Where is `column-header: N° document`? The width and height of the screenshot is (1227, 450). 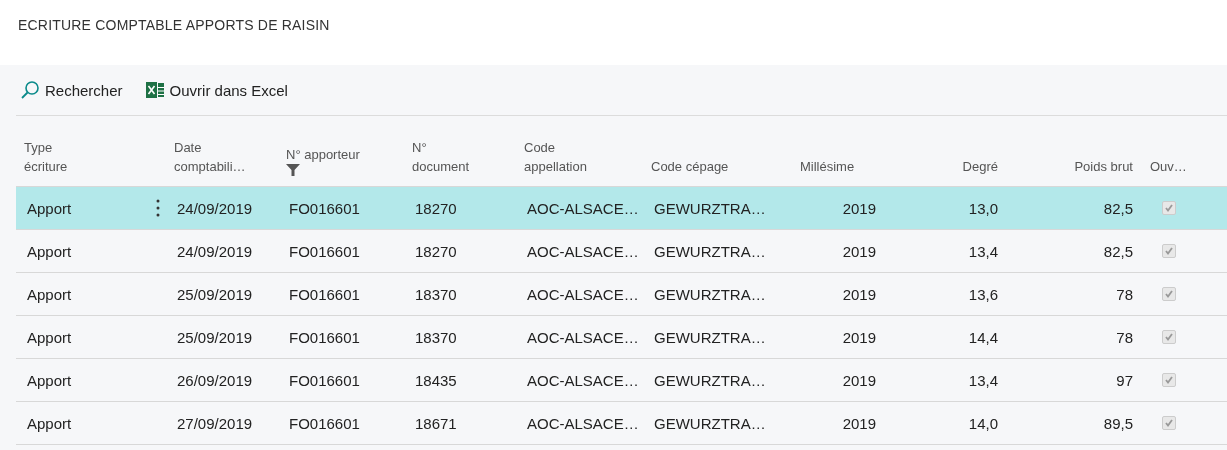 column-header: N° document is located at coordinates (441, 157).